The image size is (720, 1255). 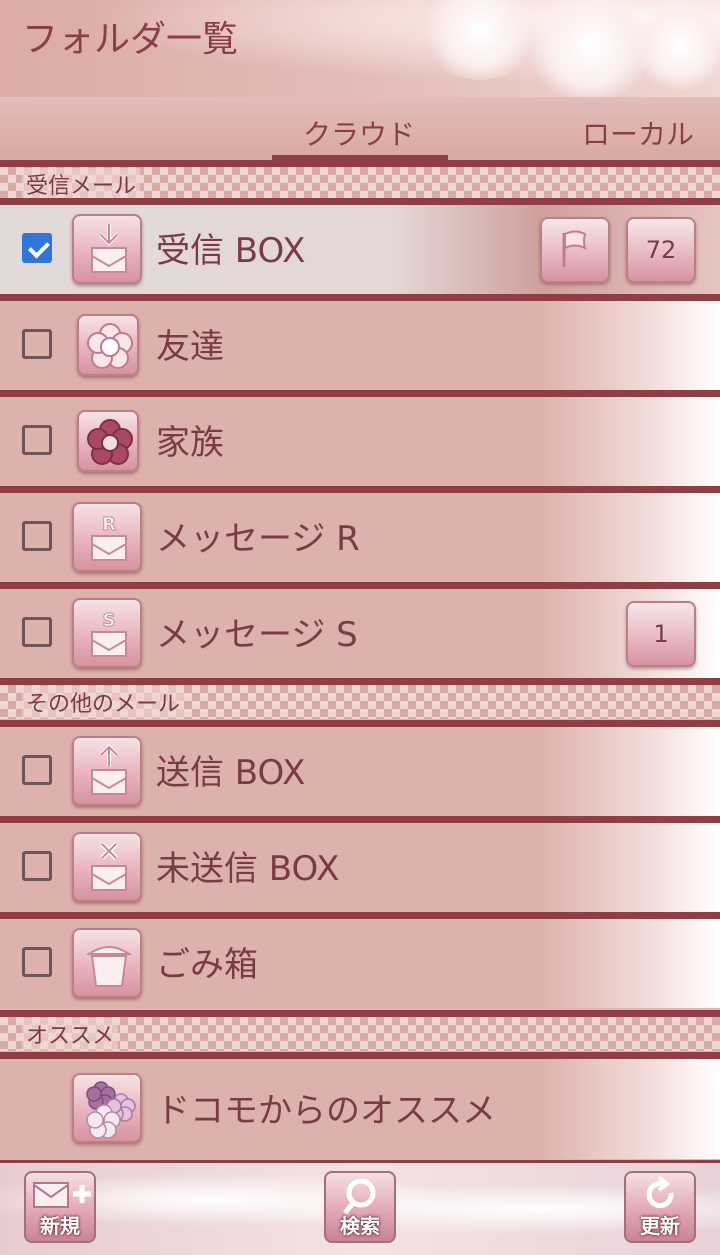 What do you see at coordinates (360, 768) in the screenshot?
I see `folder-row-outbox: 送信 BOX` at bounding box center [360, 768].